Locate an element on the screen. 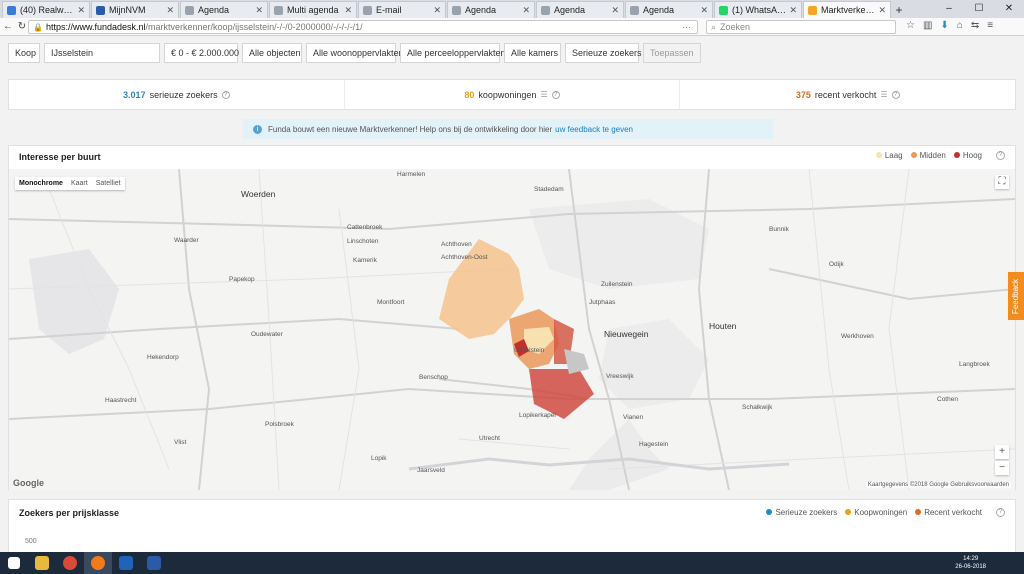 This screenshot has height=574, width=1024. new-tab-button: + is located at coordinates (899, 9).